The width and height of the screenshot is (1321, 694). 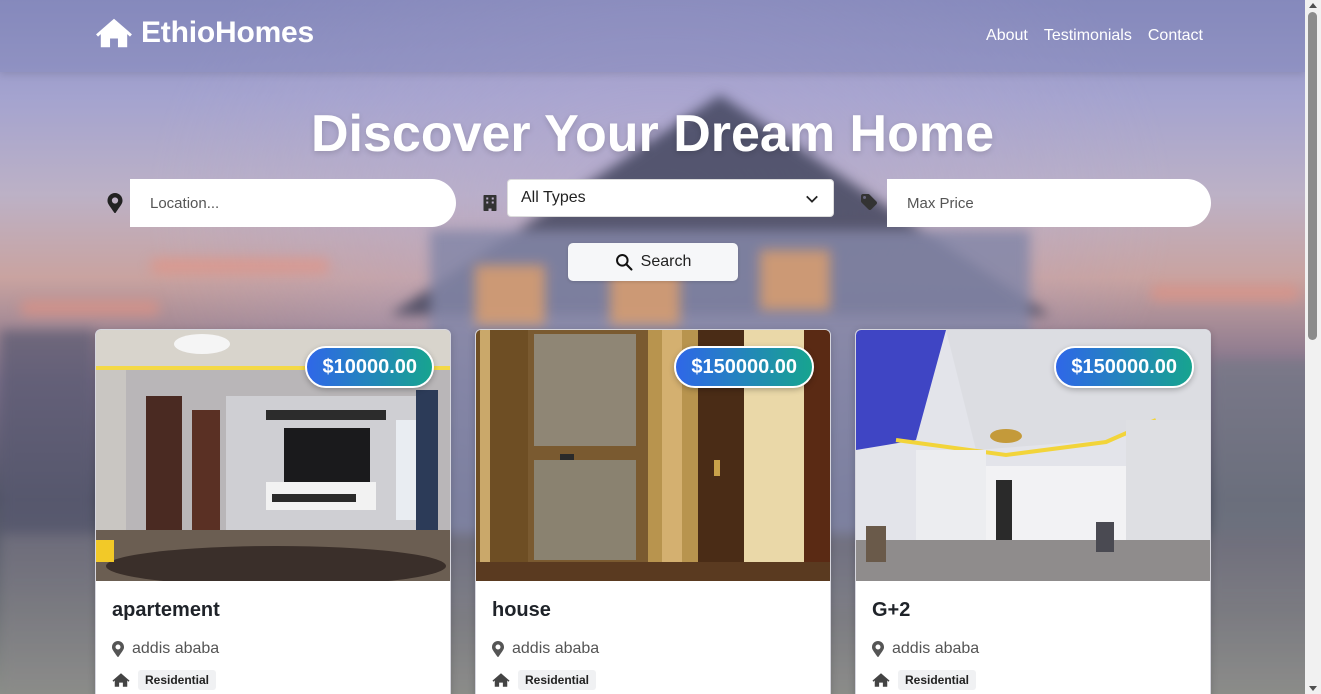 I want to click on search-bar: All Types, so click(x=652, y=204).